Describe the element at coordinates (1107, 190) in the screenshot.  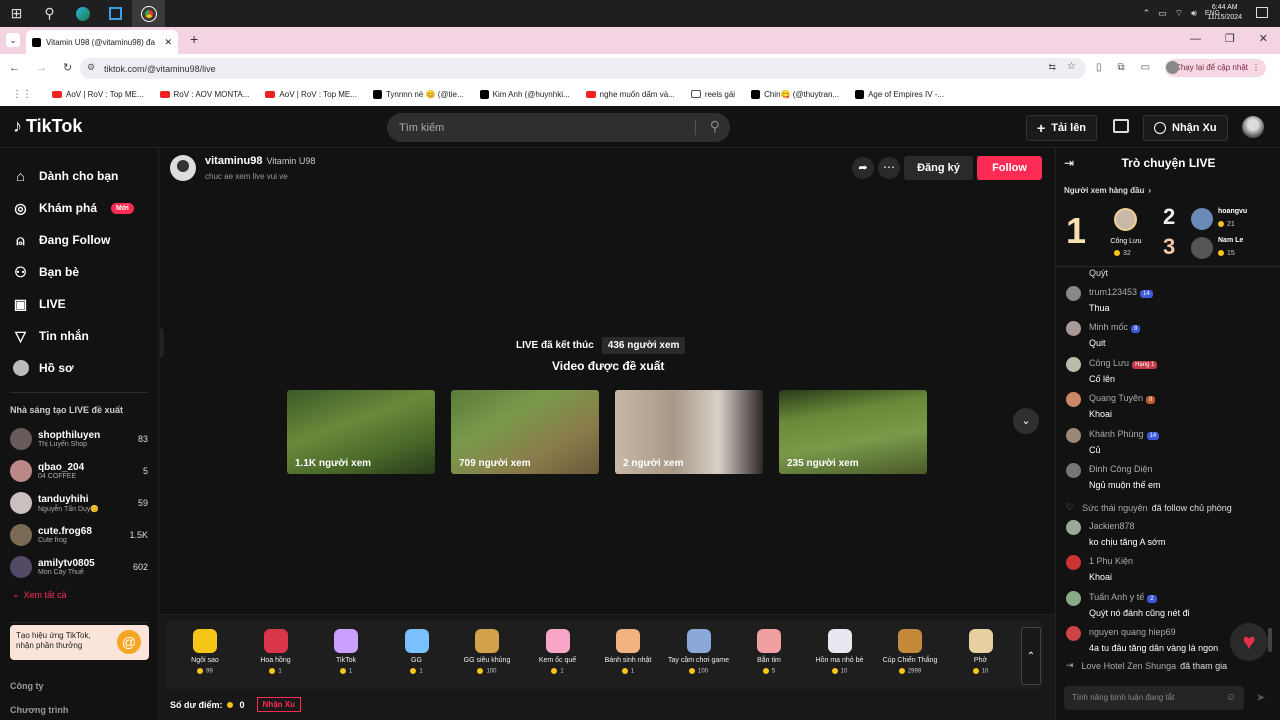
I see `top-viewers-link: Người xem hàng đầu ›` at that location.